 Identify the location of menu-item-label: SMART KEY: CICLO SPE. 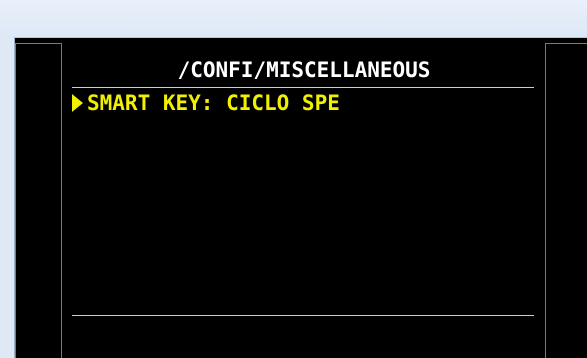
(213, 103).